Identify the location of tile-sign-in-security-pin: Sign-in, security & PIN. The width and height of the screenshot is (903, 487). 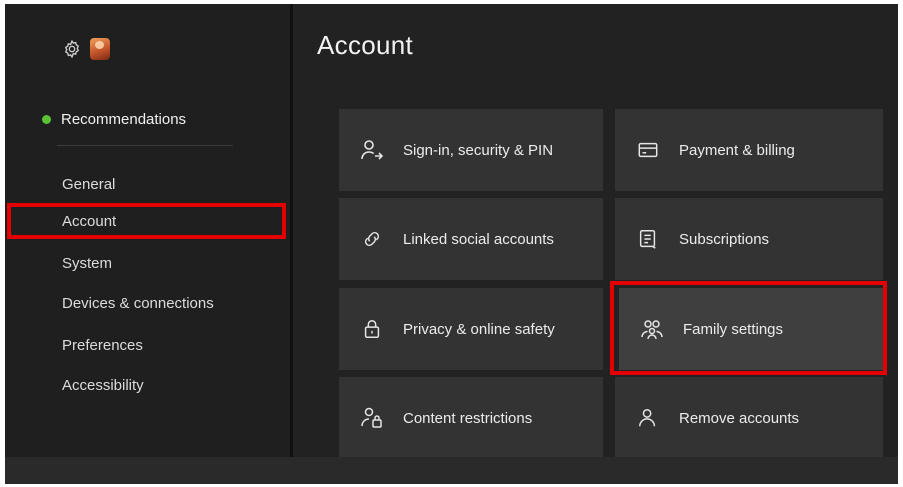
(471, 150).